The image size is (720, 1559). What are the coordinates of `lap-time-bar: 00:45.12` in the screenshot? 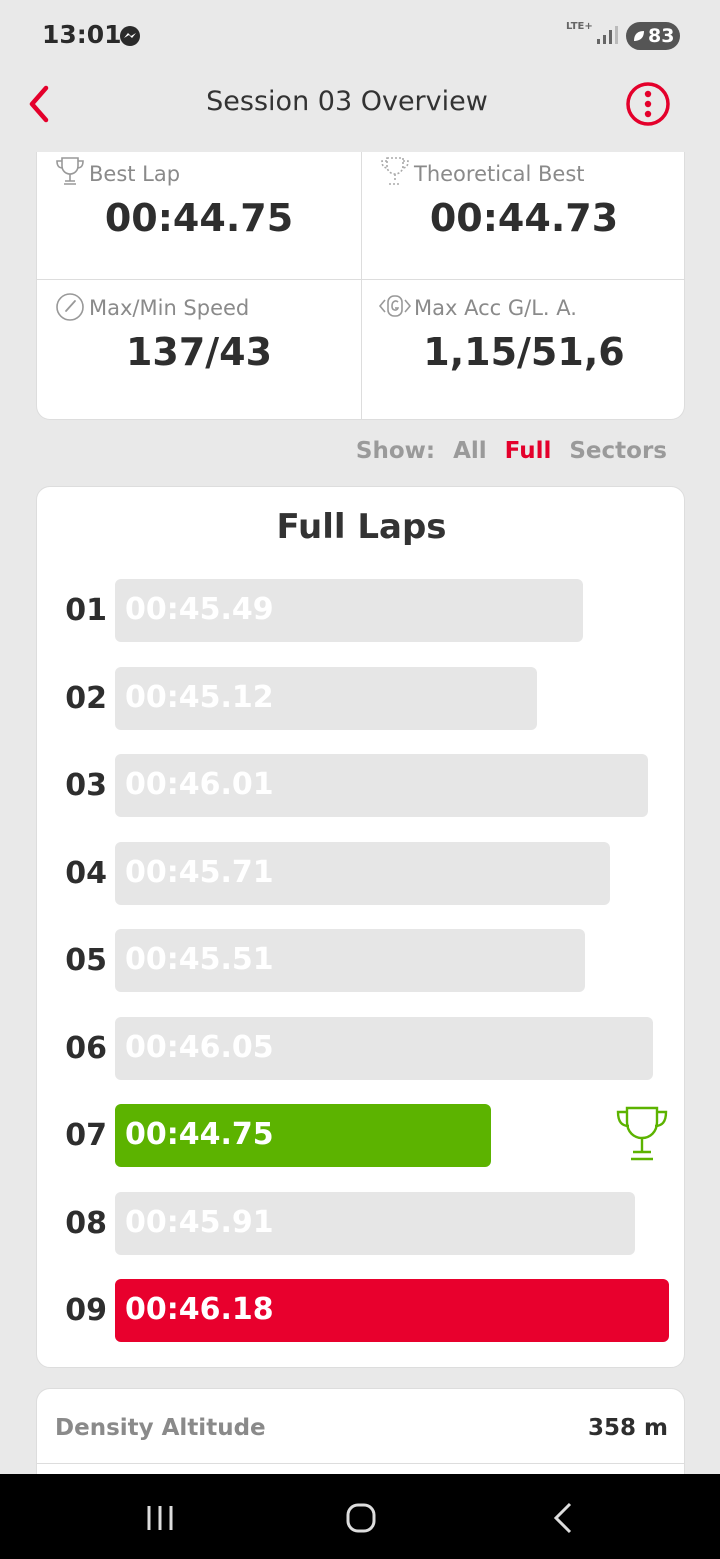 It's located at (326, 698).